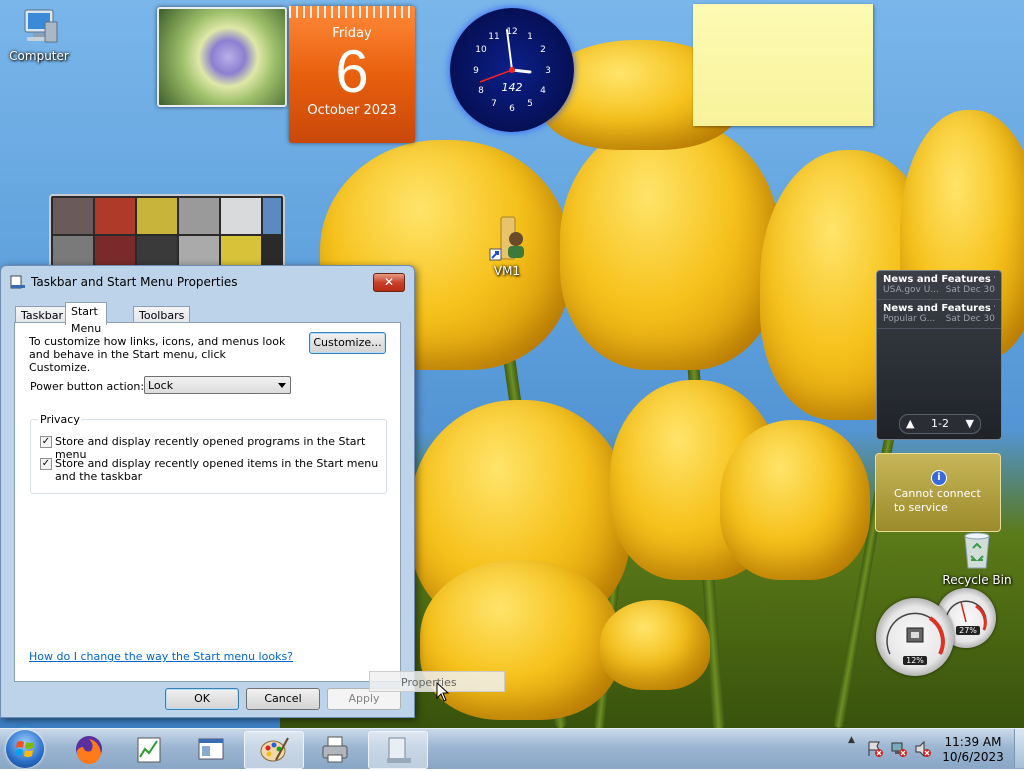 The image size is (1024, 771). What do you see at coordinates (86, 318) in the screenshot?
I see `tab-start-menu: Start Menu` at bounding box center [86, 318].